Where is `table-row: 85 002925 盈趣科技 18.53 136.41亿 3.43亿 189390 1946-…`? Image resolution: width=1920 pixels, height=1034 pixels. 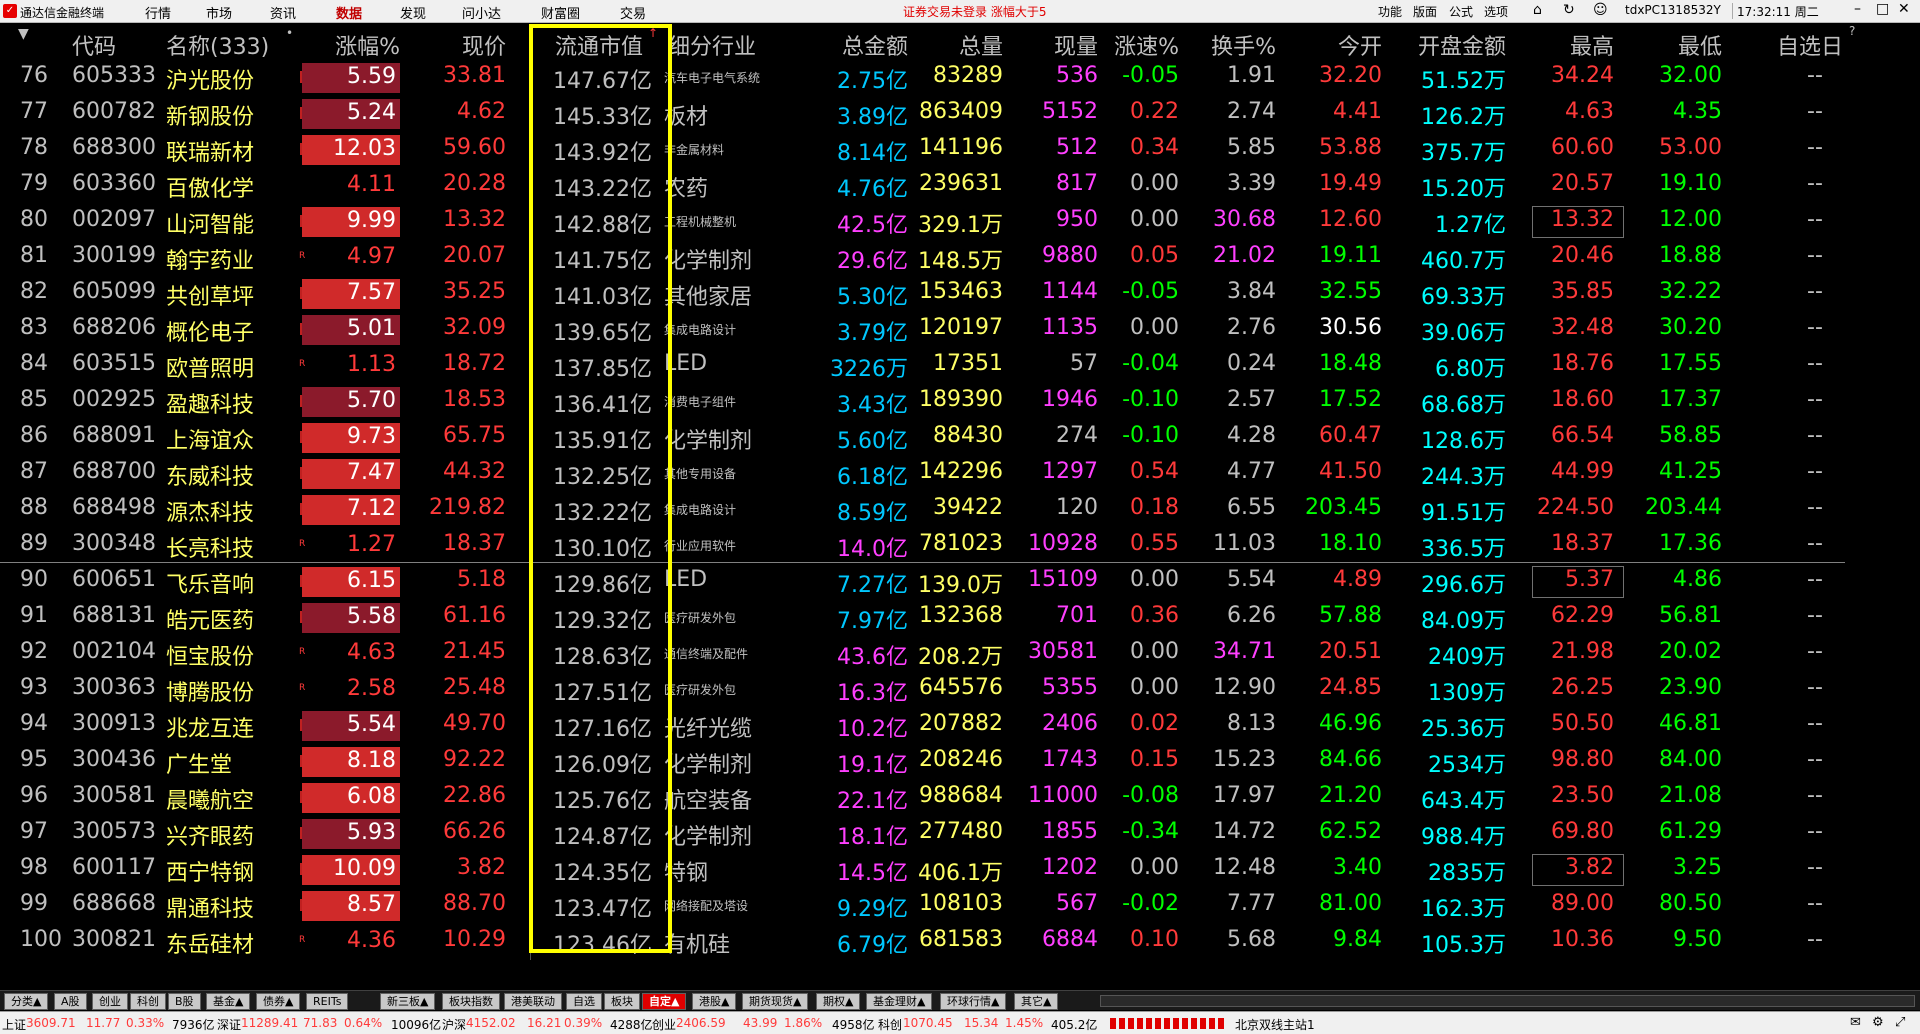 table-row: 85 002925 盈趣科技 18.53 136.41亿 3.43亿 189390 1946-… is located at coordinates (960, 402).